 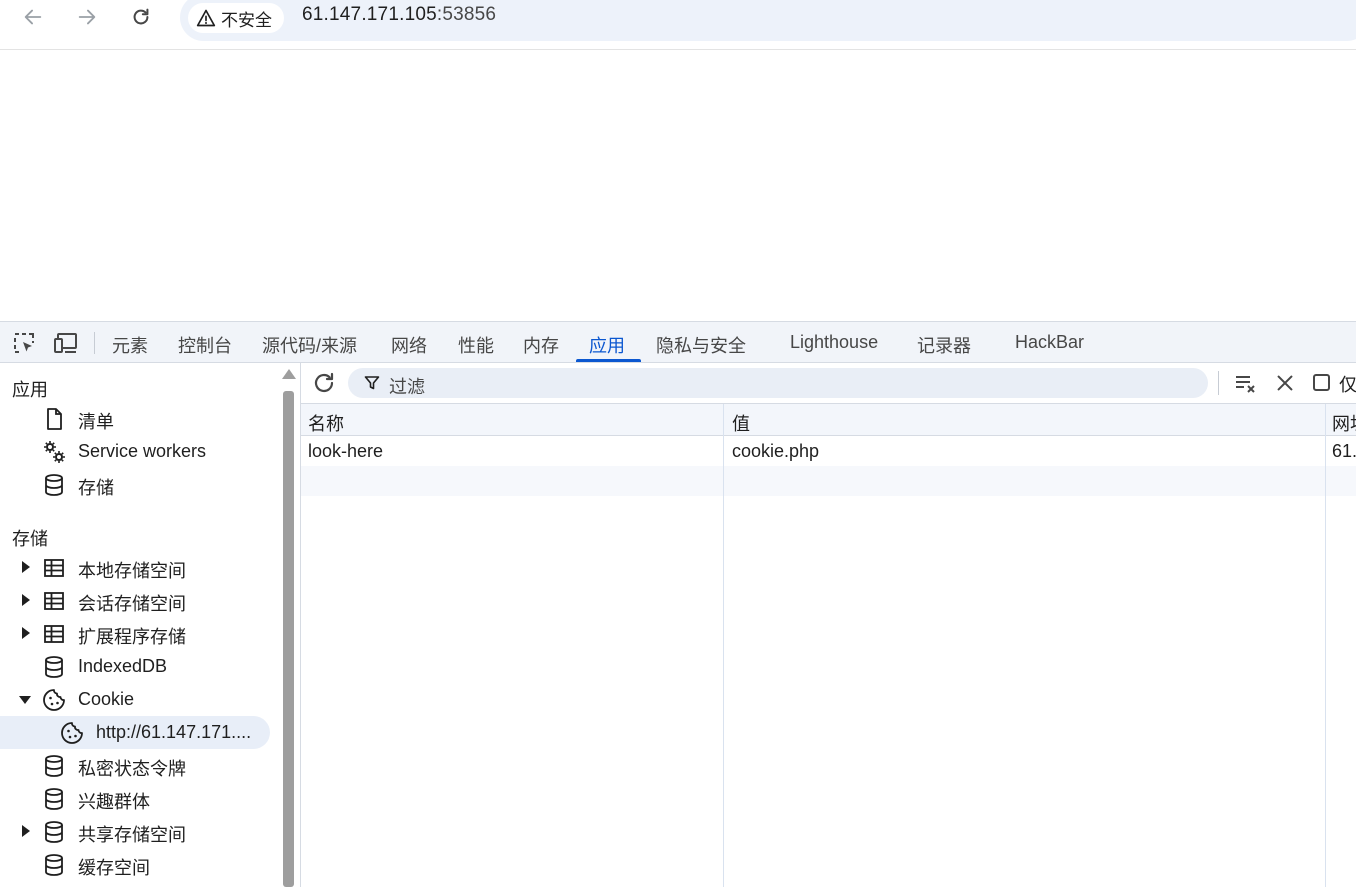 I want to click on tab-recorder: 记录器, so click(x=944, y=345).